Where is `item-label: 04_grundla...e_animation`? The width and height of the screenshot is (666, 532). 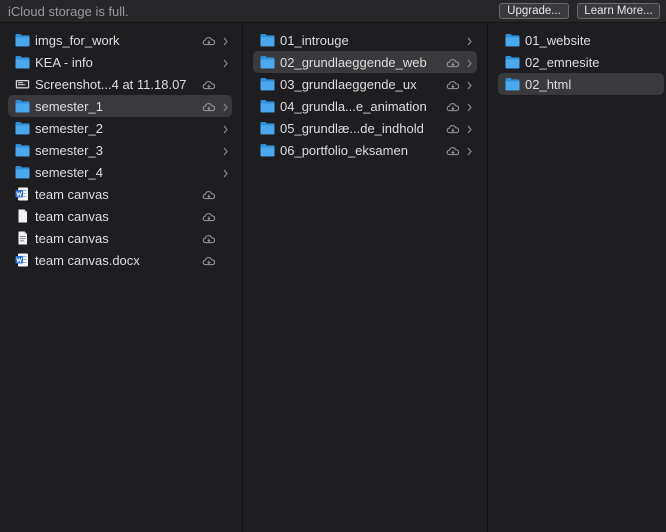 item-label: 04_grundla...e_animation is located at coordinates (353, 106).